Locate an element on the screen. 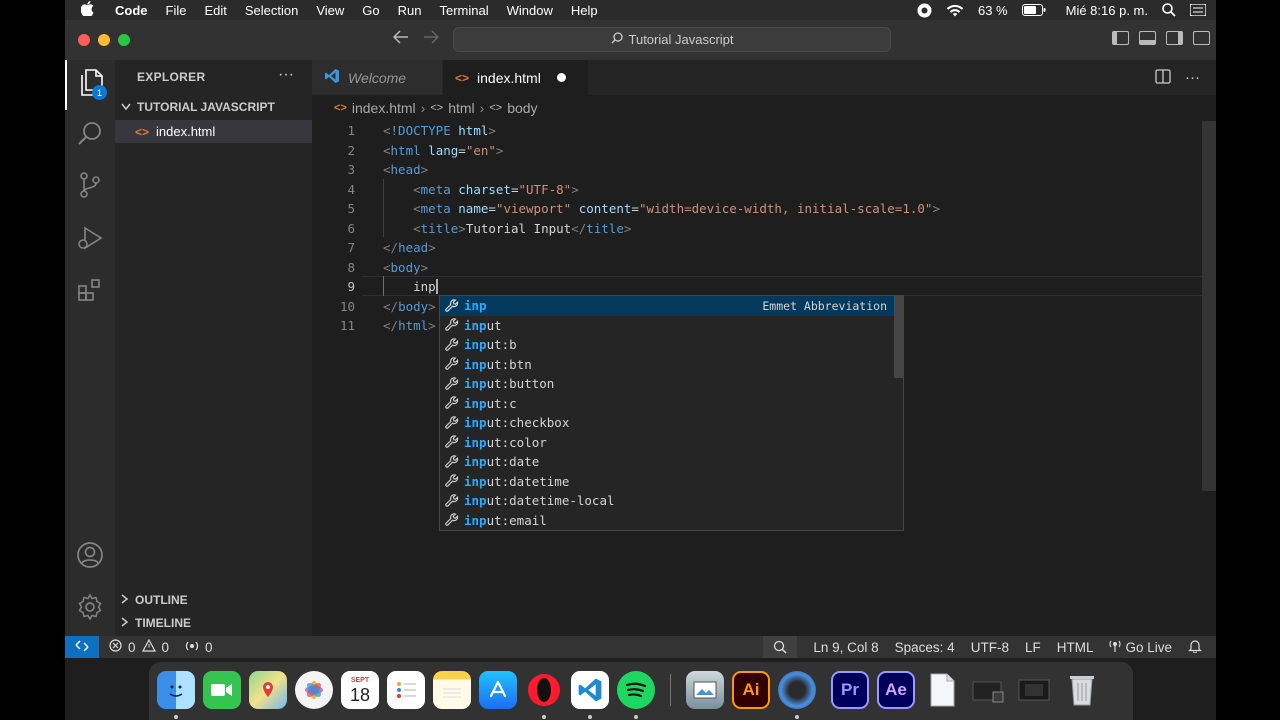  activity-accounts is located at coordinates (90, 557).